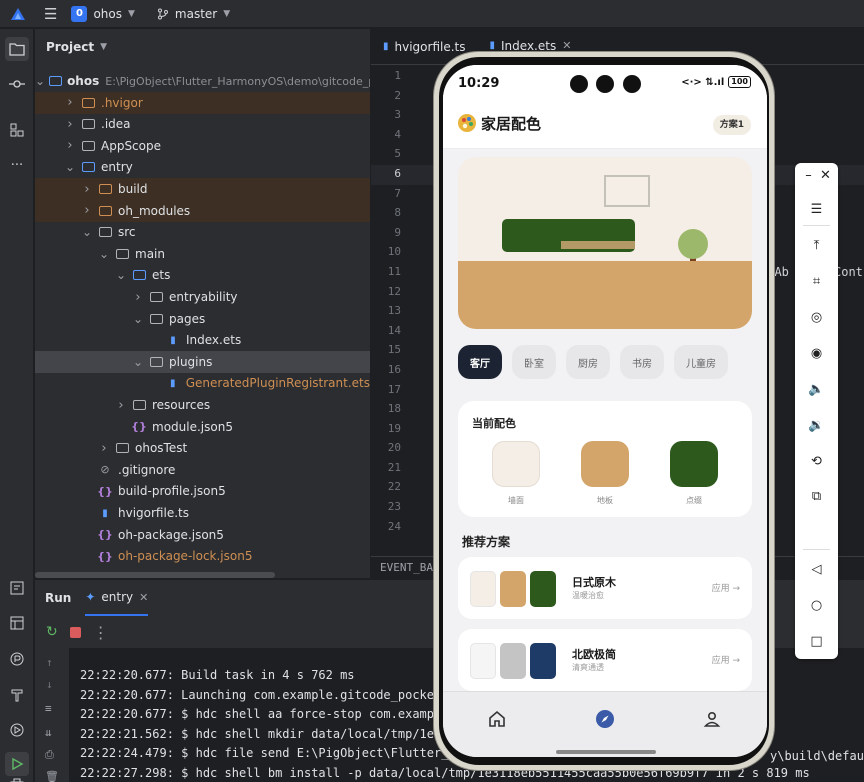  Describe the element at coordinates (816, 425) in the screenshot. I see `volume-down-icon: 🔉` at that location.